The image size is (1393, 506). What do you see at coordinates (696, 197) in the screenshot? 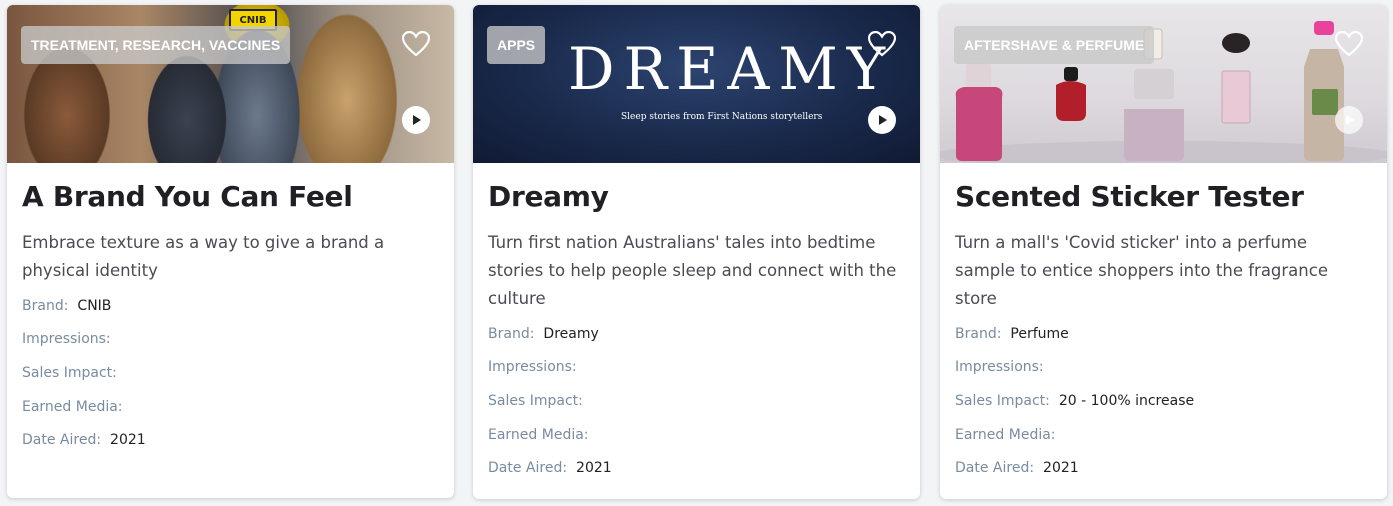
I see `card-title: Dreamy` at bounding box center [696, 197].